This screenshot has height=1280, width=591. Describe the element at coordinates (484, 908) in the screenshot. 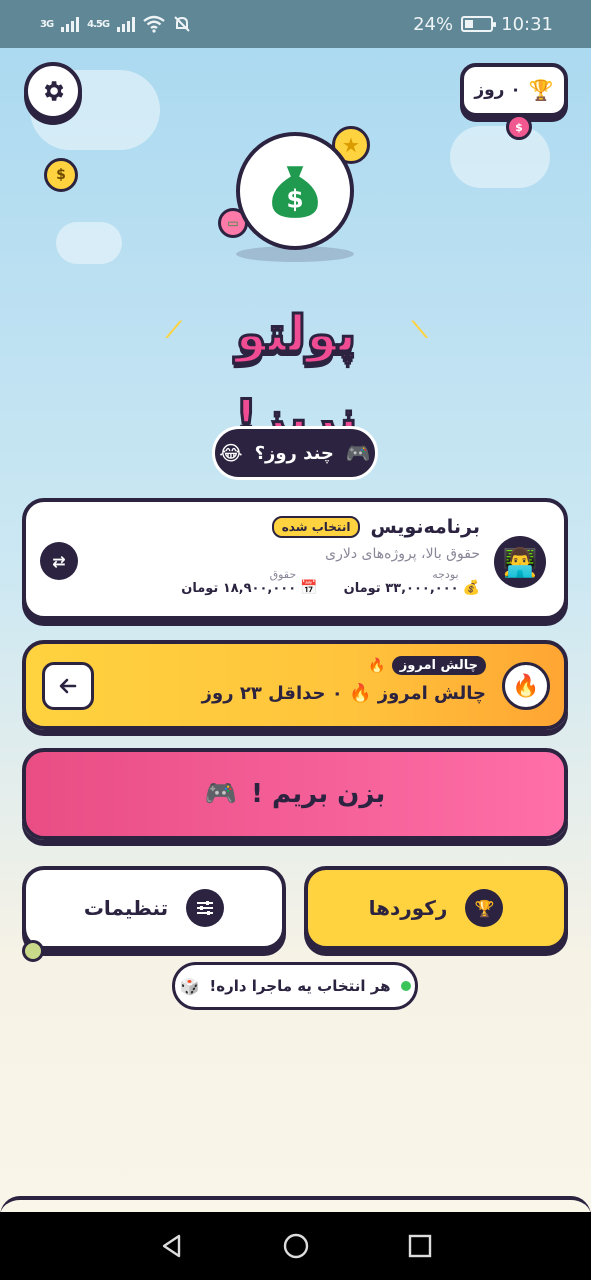

I see `trophy-circle-icon: 🏆` at that location.